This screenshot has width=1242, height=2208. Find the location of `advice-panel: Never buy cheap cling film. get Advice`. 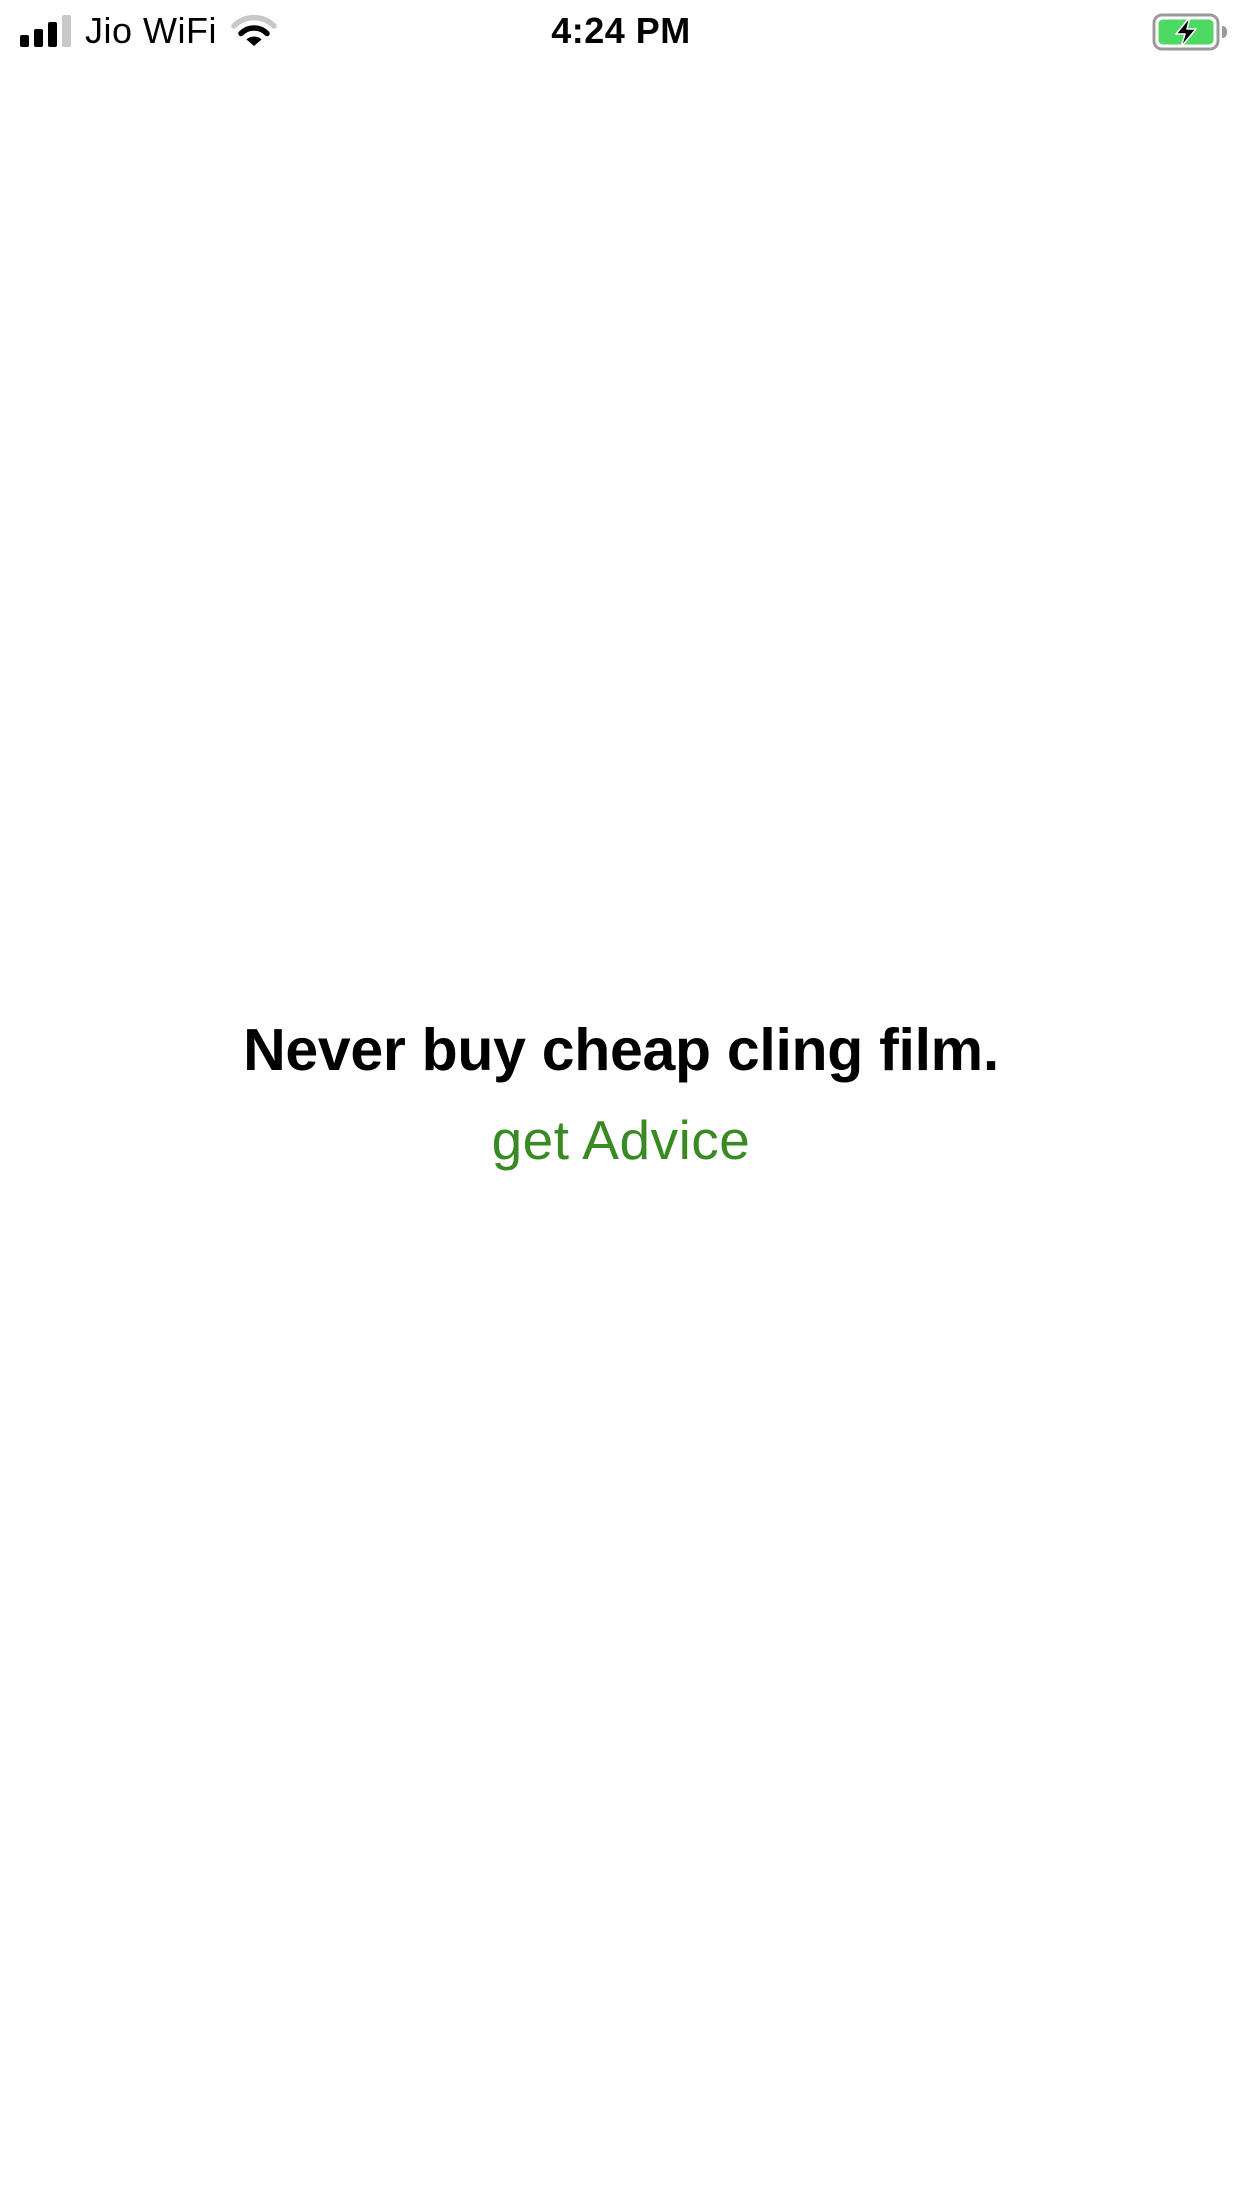

advice-panel: Never buy cheap cling film. get Advice is located at coordinates (621, 1094).